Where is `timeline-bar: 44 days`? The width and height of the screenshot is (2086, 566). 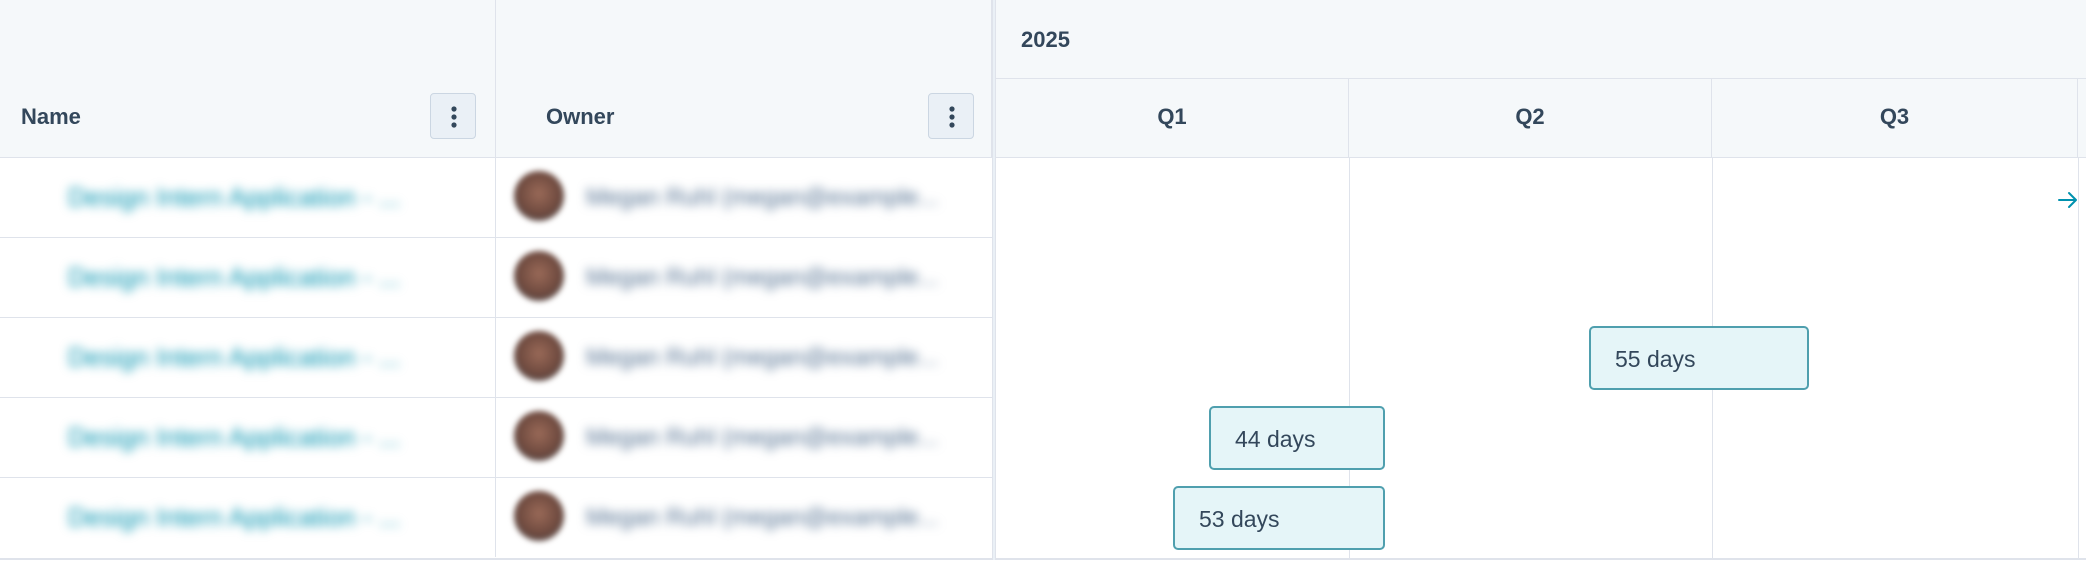
timeline-bar: 44 days is located at coordinates (1297, 438).